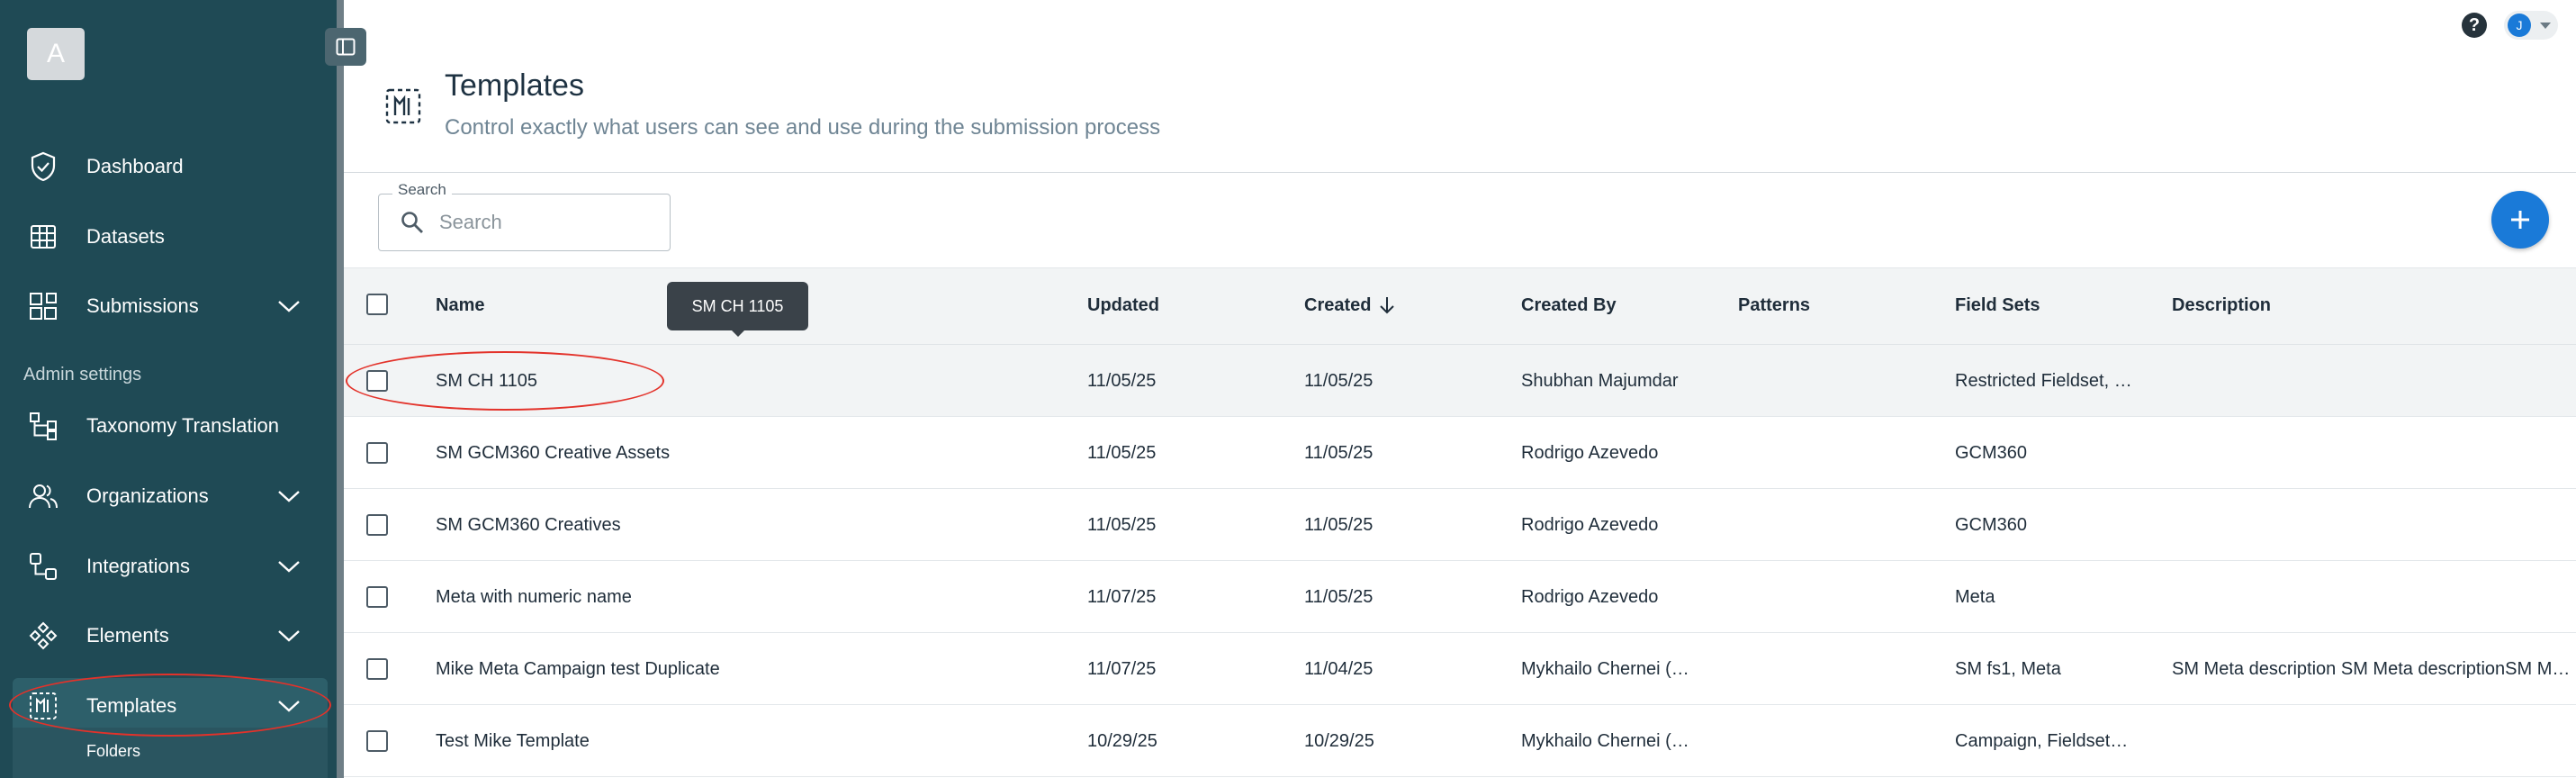  What do you see at coordinates (113, 751) in the screenshot?
I see `nav-folders: Folders` at bounding box center [113, 751].